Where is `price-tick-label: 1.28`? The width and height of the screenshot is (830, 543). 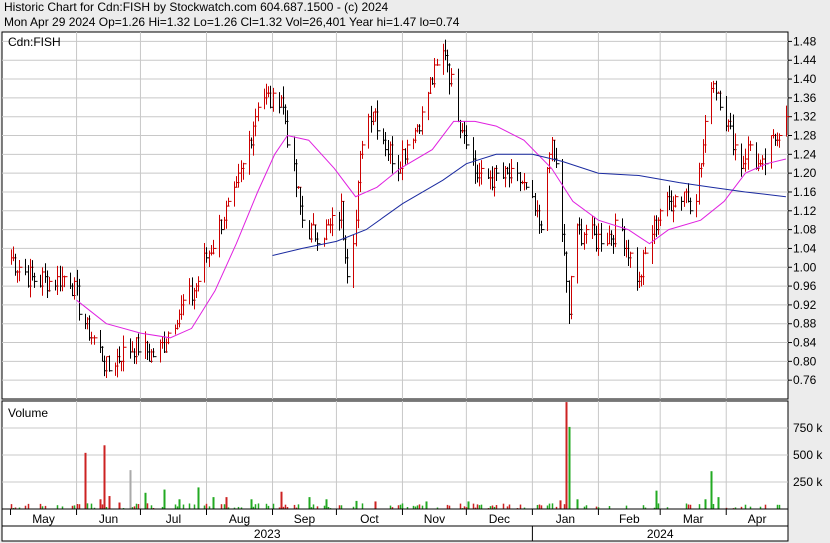
price-tick-label: 1.28 is located at coordinates (805, 136).